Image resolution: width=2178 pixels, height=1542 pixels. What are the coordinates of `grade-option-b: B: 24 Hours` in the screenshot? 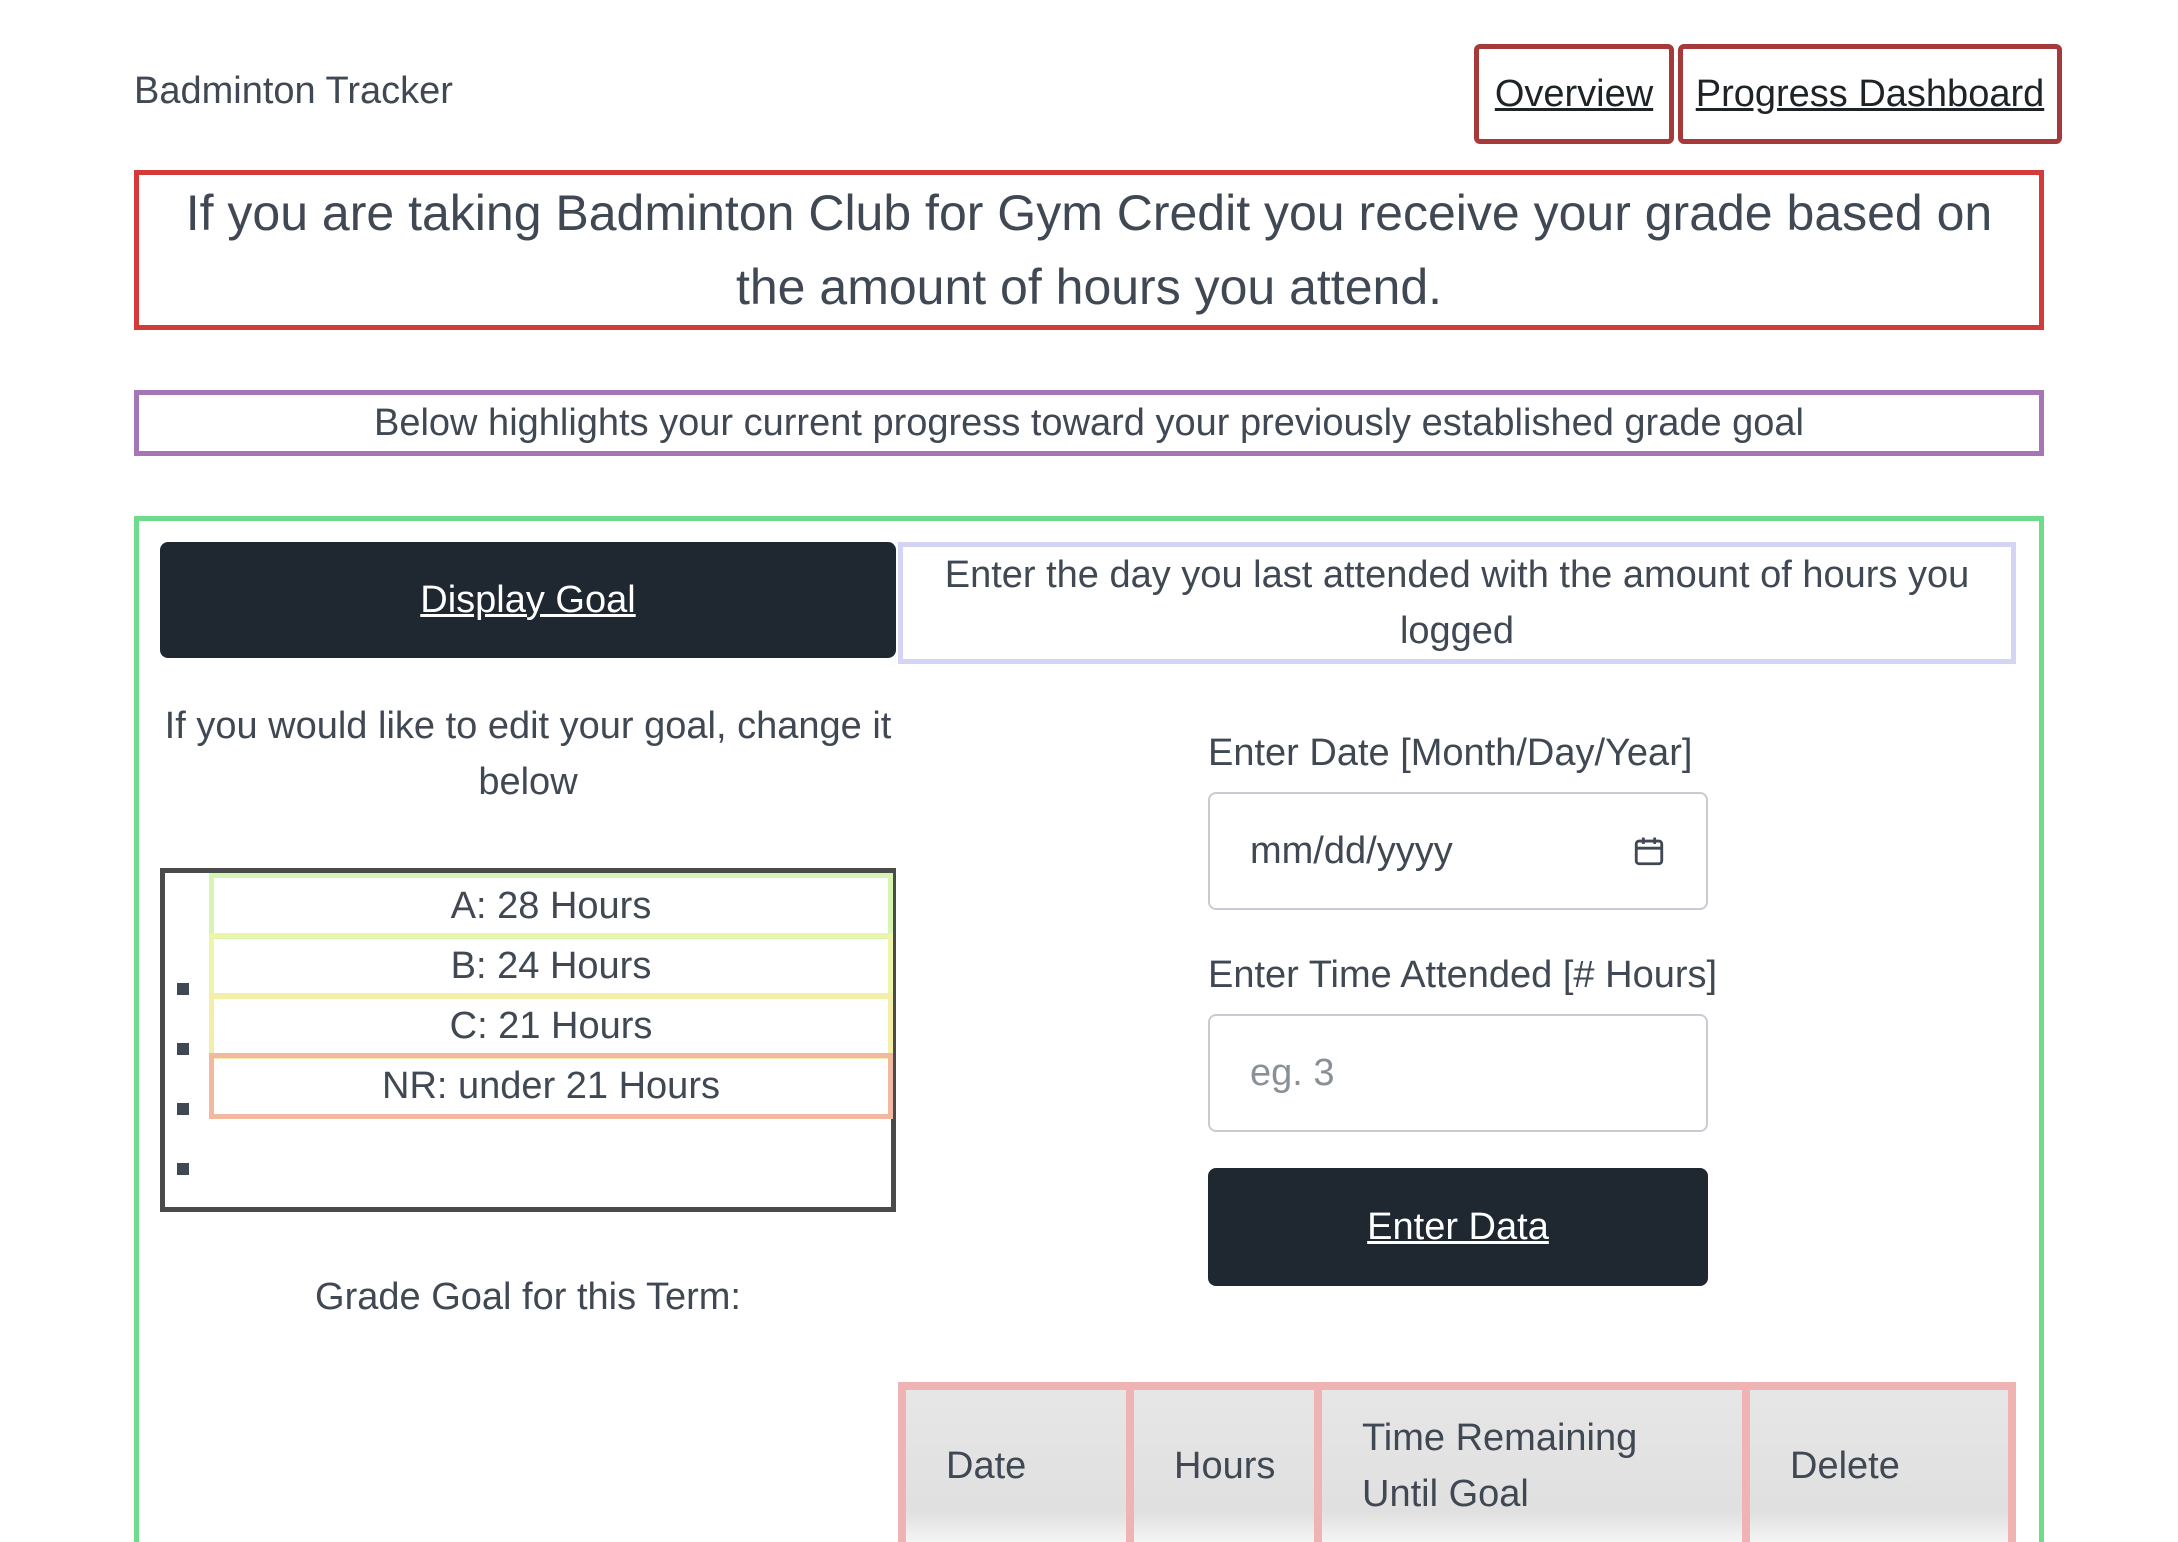 It's located at (551, 966).